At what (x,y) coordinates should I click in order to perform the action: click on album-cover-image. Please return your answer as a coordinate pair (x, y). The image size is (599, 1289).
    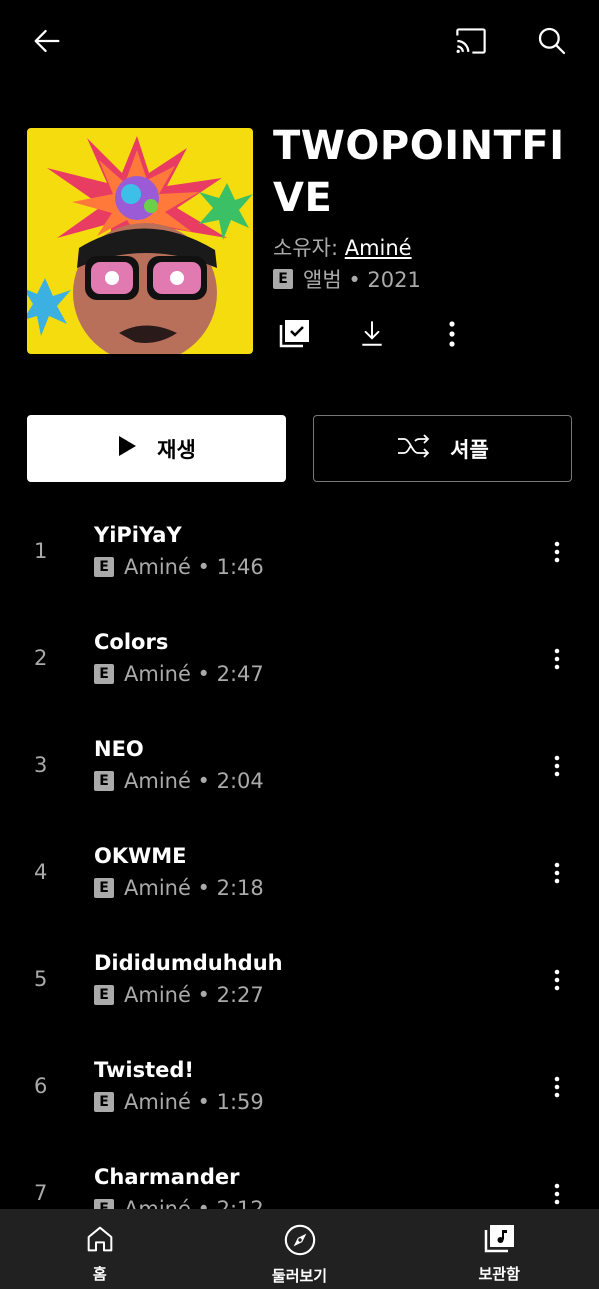
    Looking at the image, I should click on (140, 241).